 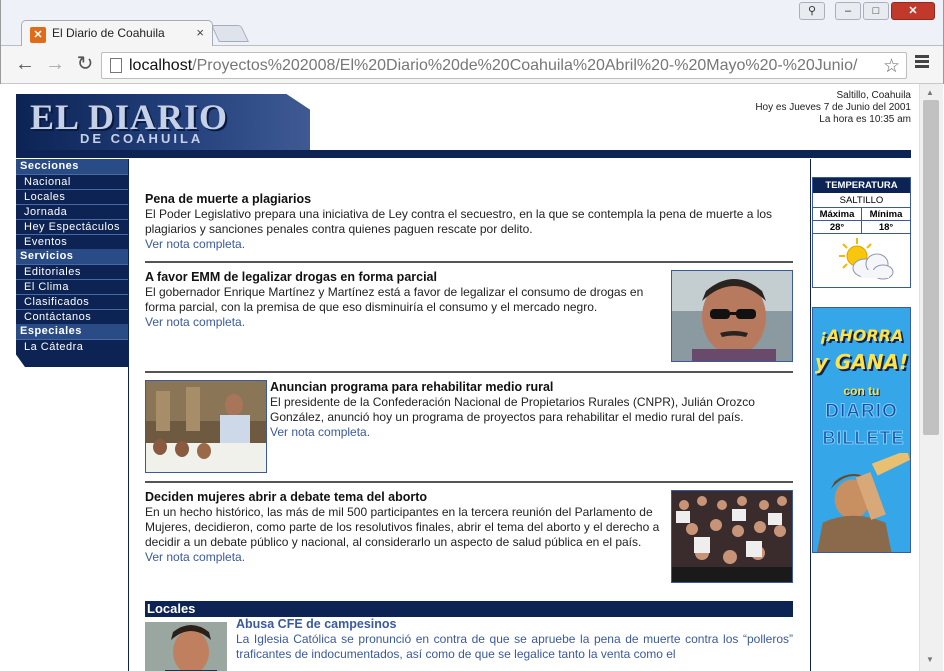 What do you see at coordinates (161, 65) in the screenshot?
I see `url-host: localhost` at bounding box center [161, 65].